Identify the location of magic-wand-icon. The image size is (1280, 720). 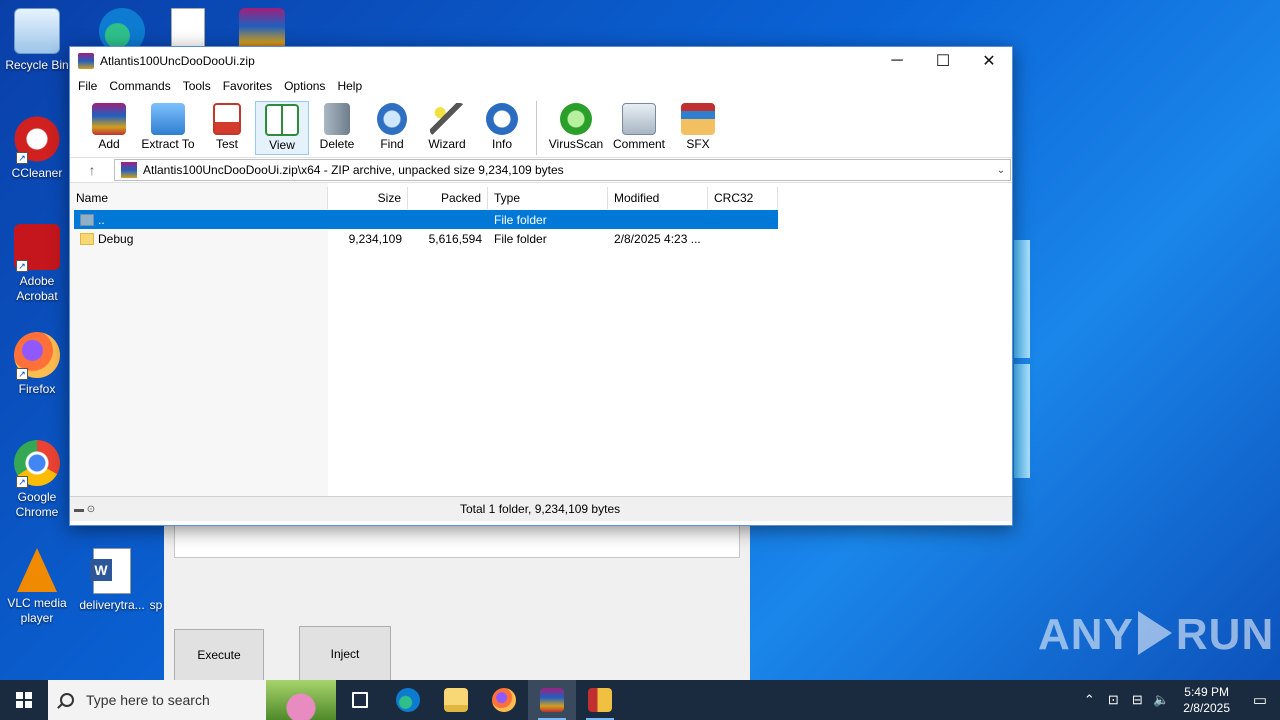
(447, 119).